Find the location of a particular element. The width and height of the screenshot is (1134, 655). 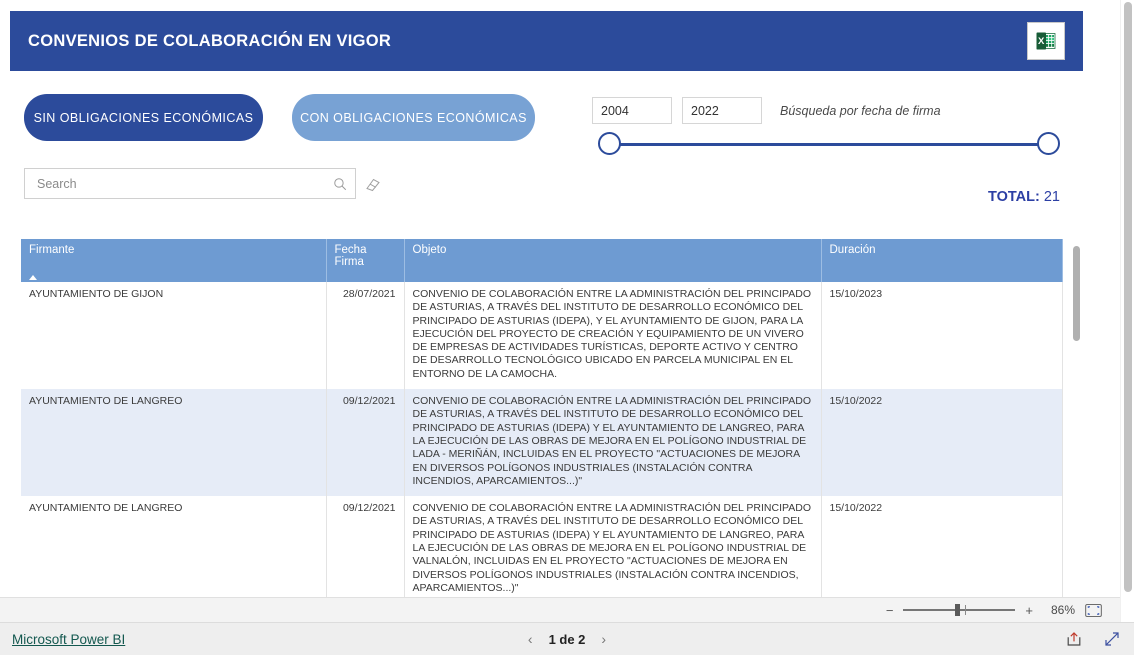

cell-duracion: 15/10/2023 is located at coordinates (942, 336).